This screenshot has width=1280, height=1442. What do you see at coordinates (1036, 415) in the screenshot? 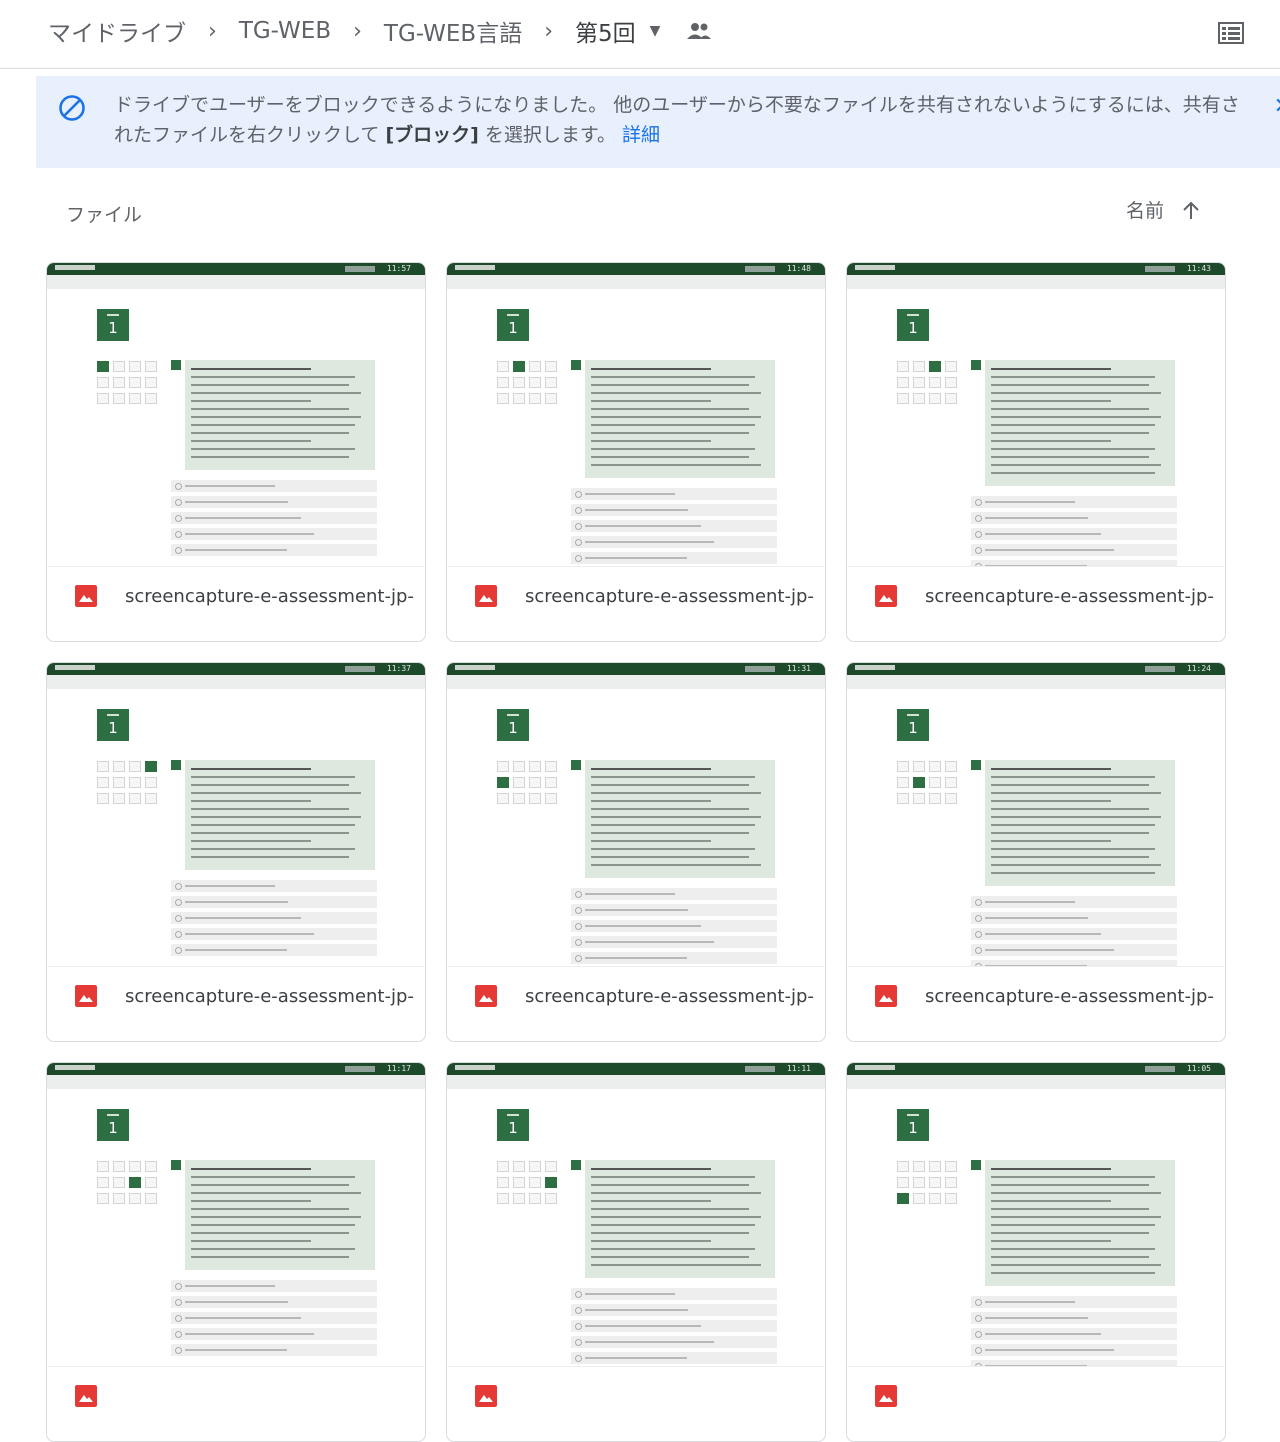
I see `file-thumbnail: 11:43 1` at bounding box center [1036, 415].